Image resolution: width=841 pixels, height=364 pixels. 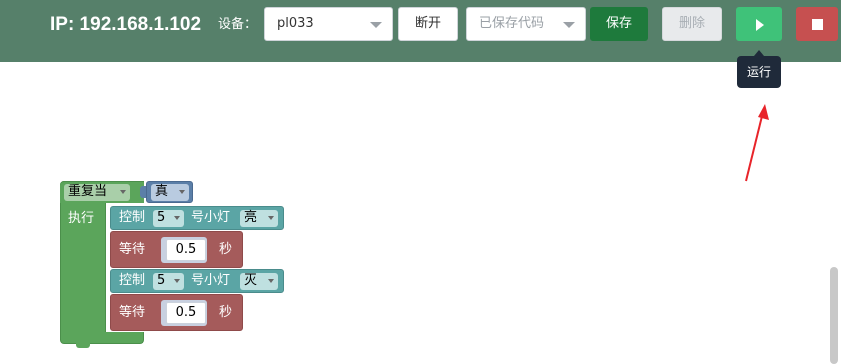 I want to click on loop-mode-value: 重复当, so click(x=88, y=191).